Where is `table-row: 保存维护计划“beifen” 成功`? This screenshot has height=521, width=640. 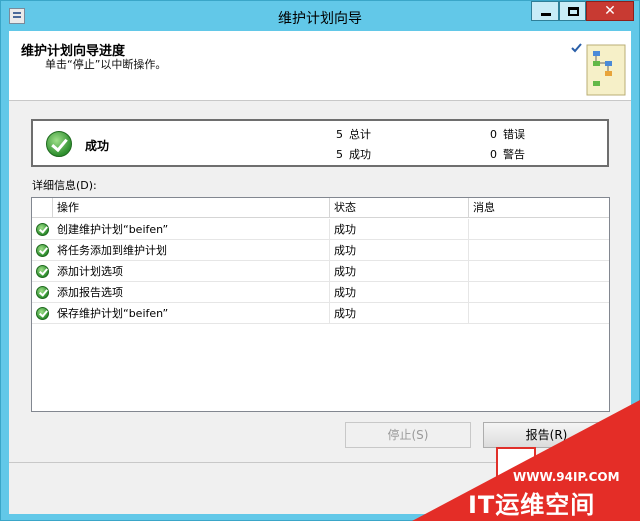
table-row: 保存维护计划“beifen” 成功 is located at coordinates (320, 313).